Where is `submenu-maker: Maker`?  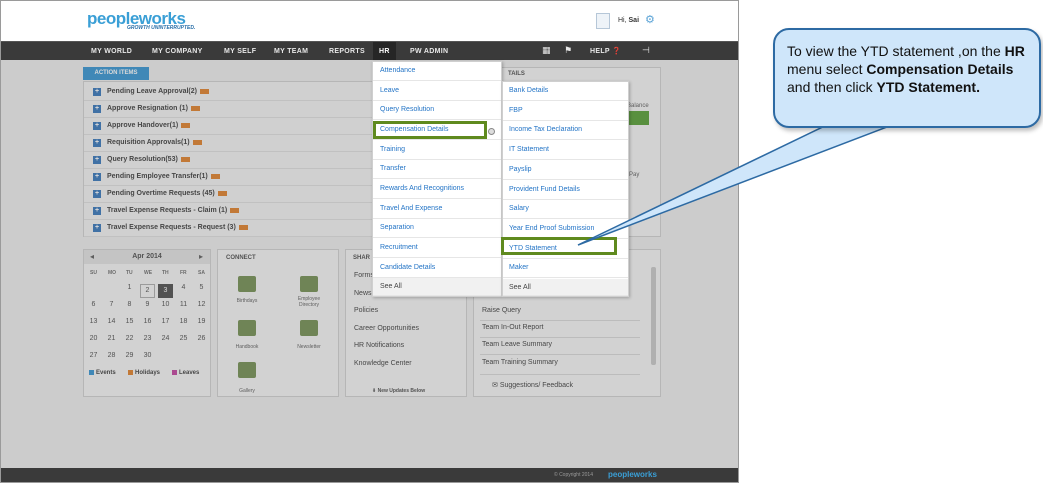 submenu-maker: Maker is located at coordinates (565, 269).